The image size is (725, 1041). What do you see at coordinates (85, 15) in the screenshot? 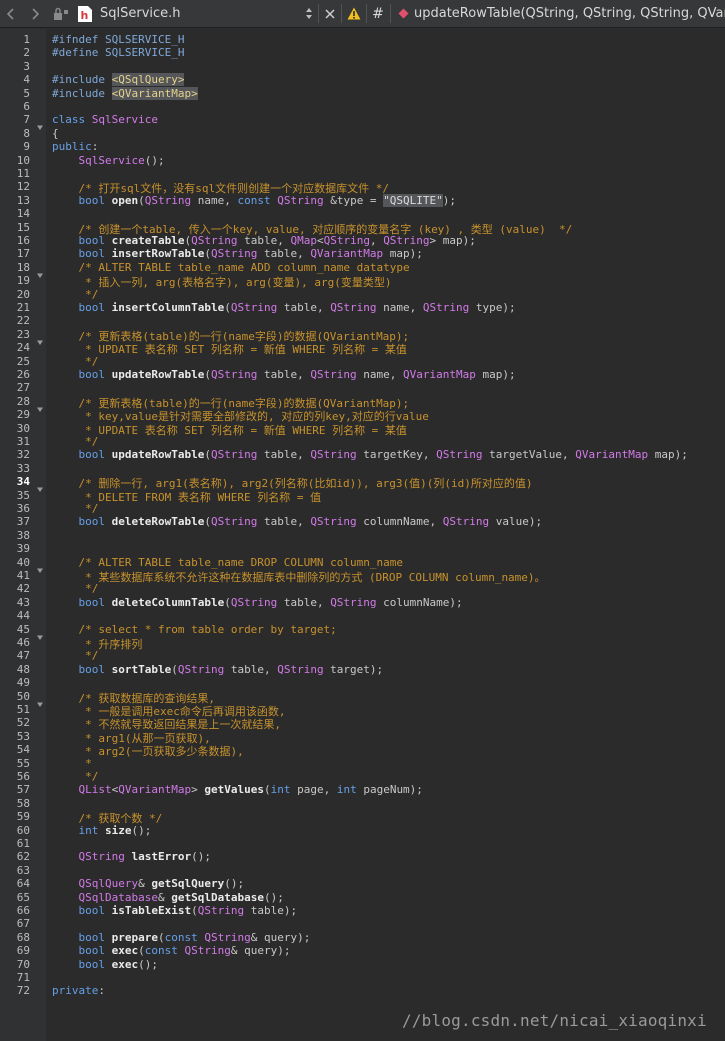
I see `svg-text: h` at bounding box center [85, 15].